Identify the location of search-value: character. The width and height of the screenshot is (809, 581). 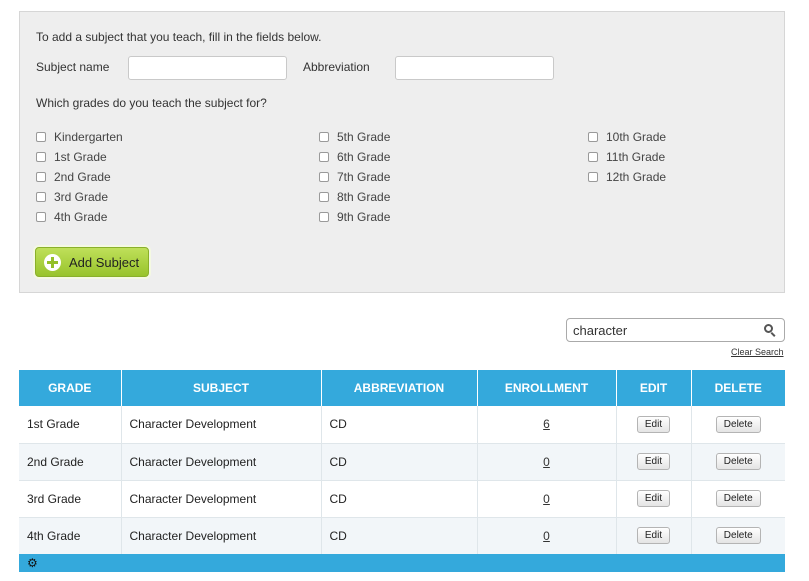
(600, 330).